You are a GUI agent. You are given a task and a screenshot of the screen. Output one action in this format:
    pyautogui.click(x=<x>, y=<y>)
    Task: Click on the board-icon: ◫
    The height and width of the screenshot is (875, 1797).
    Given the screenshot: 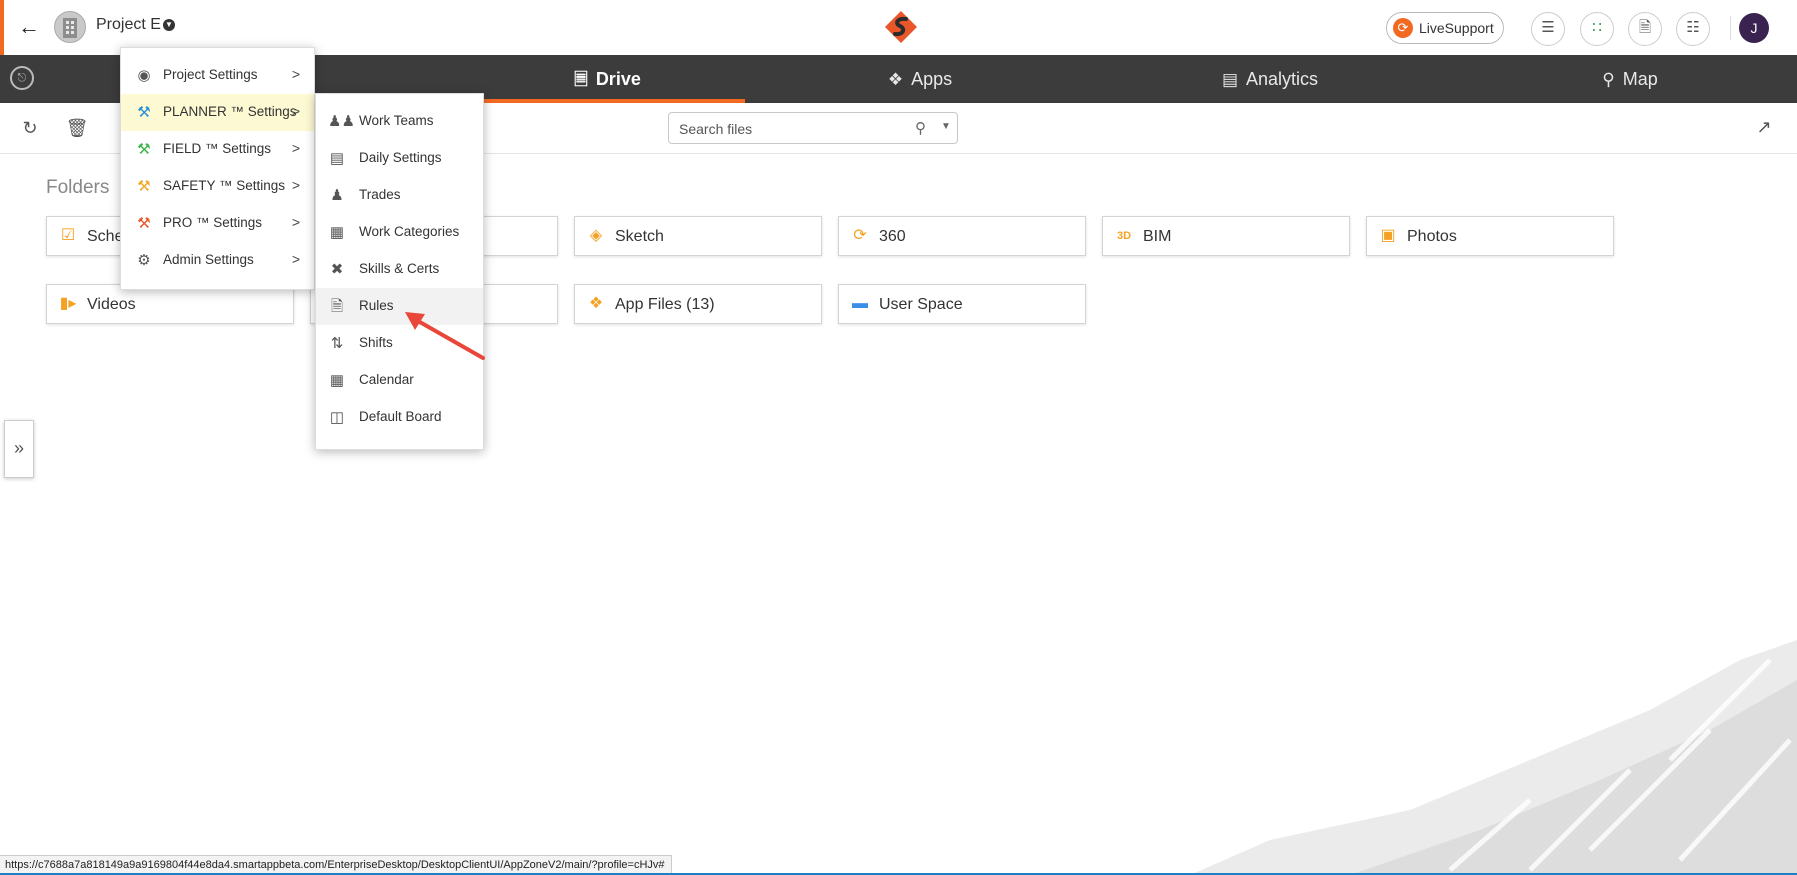 What is the action you would take?
    pyautogui.click(x=337, y=417)
    